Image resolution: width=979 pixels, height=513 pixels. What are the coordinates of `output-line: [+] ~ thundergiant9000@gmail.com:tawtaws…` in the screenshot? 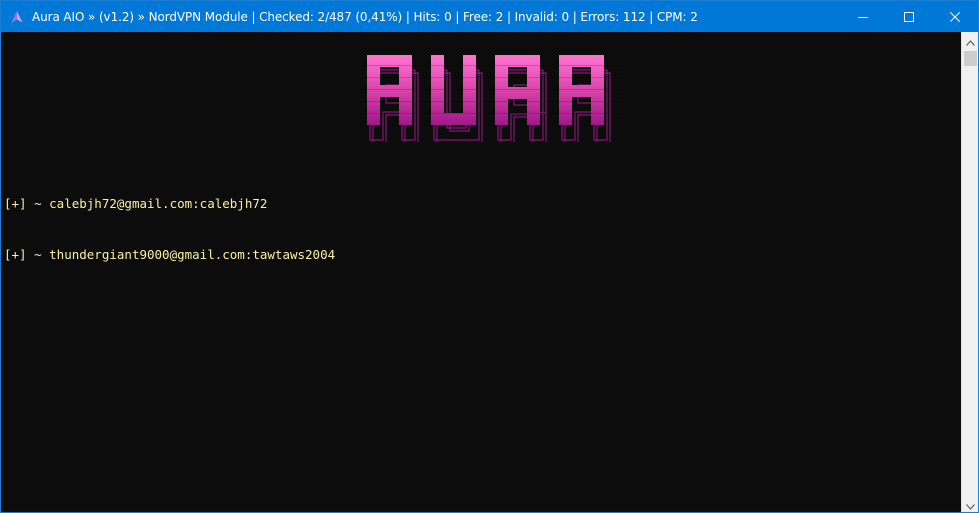 It's located at (169, 254).